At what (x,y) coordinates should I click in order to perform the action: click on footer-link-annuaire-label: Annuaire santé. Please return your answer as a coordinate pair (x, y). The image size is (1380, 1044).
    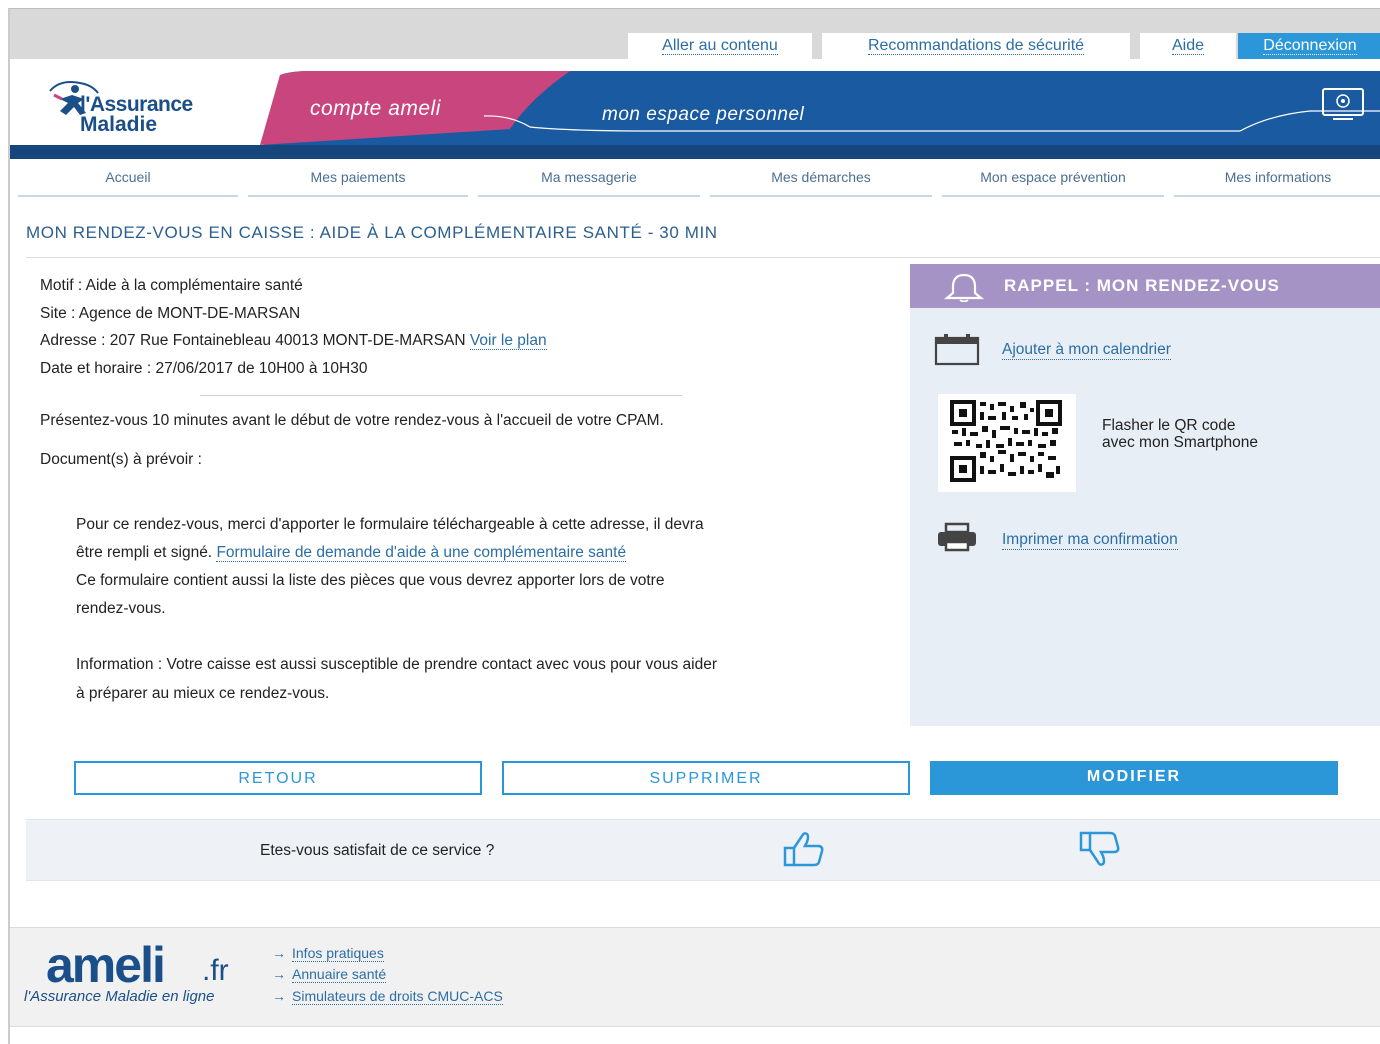
    Looking at the image, I should click on (339, 974).